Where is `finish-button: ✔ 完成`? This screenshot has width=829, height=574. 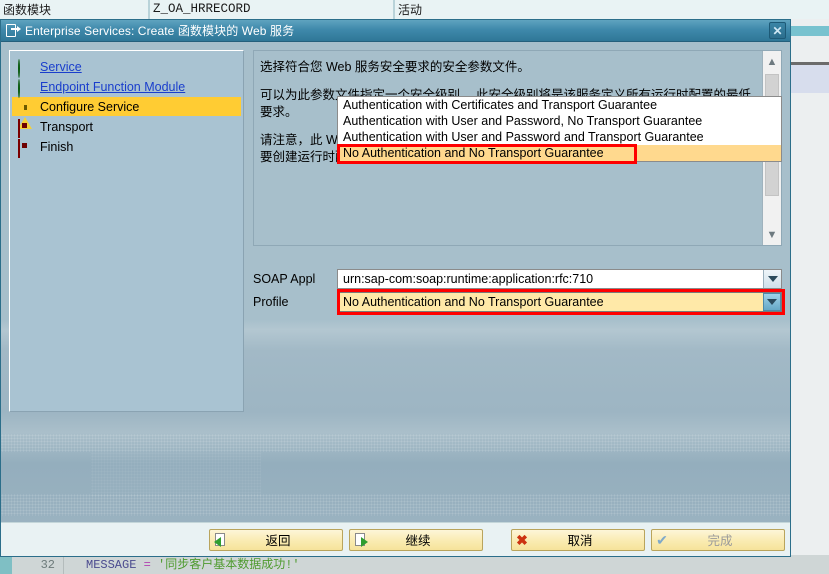
finish-button: ✔ 完成 is located at coordinates (718, 539).